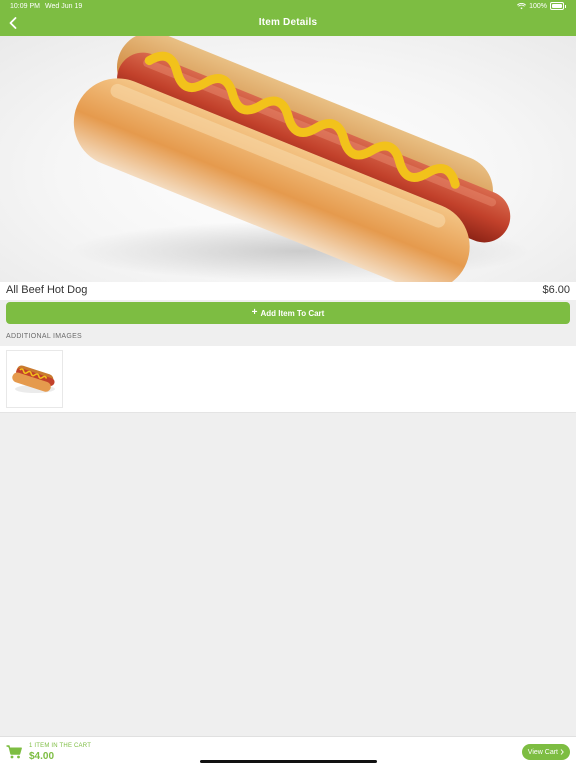 The height and width of the screenshot is (769, 576). I want to click on status-bar: 10:09 PM Wed Jun 19 100%, so click(288, 7).